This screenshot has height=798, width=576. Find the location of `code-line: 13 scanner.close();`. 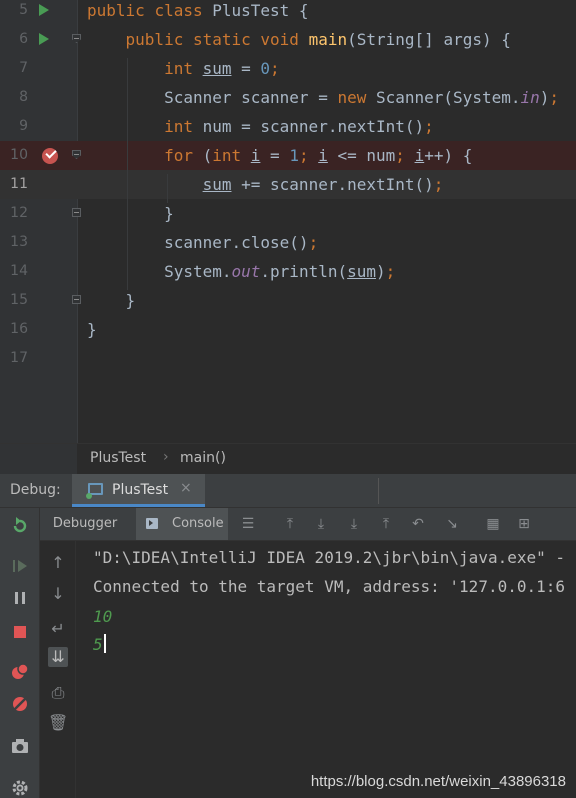

code-line: 13 scanner.close(); is located at coordinates (288, 242).